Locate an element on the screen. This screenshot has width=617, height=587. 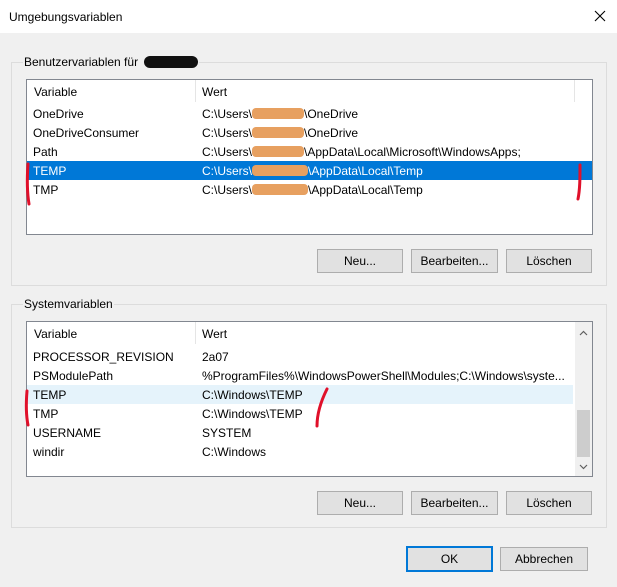
value-suffix: \AppData\Local\Microsoft\WindowsApps; is located at coordinates (412, 152).